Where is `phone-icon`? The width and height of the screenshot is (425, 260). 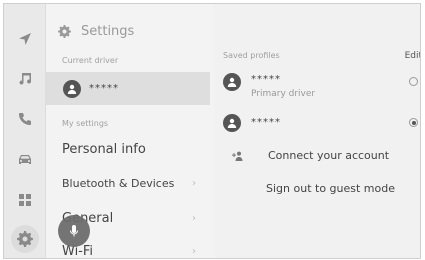 phone-icon is located at coordinates (25, 119).